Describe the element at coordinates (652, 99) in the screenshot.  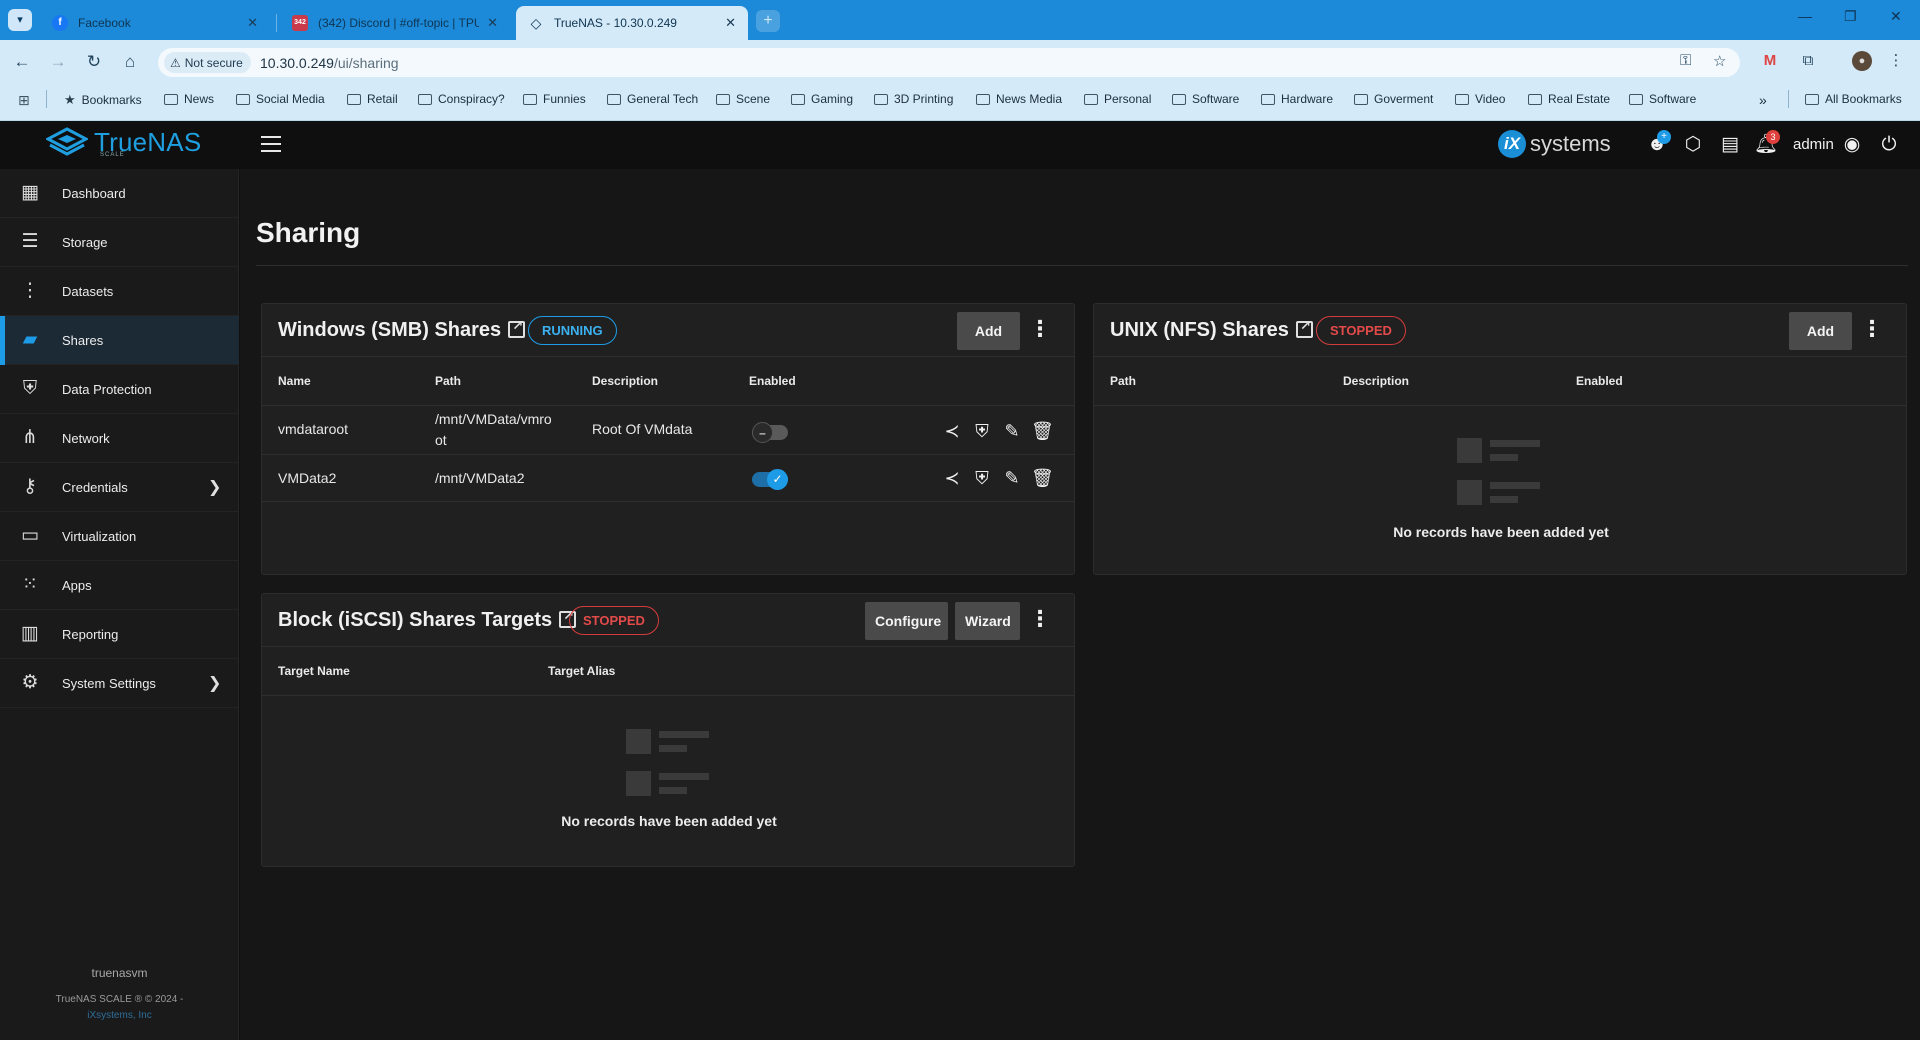
I see `bookmark-folder: General Tech` at that location.